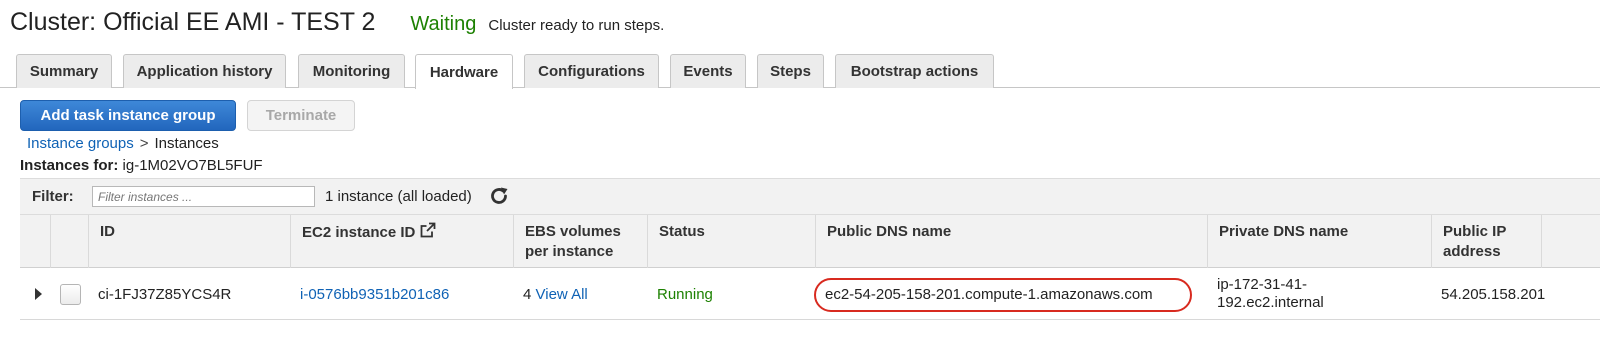 Image resolution: width=1600 pixels, height=344 pixels. Describe the element at coordinates (351, 71) in the screenshot. I see `tab-monitoring: Monitoring` at that location.